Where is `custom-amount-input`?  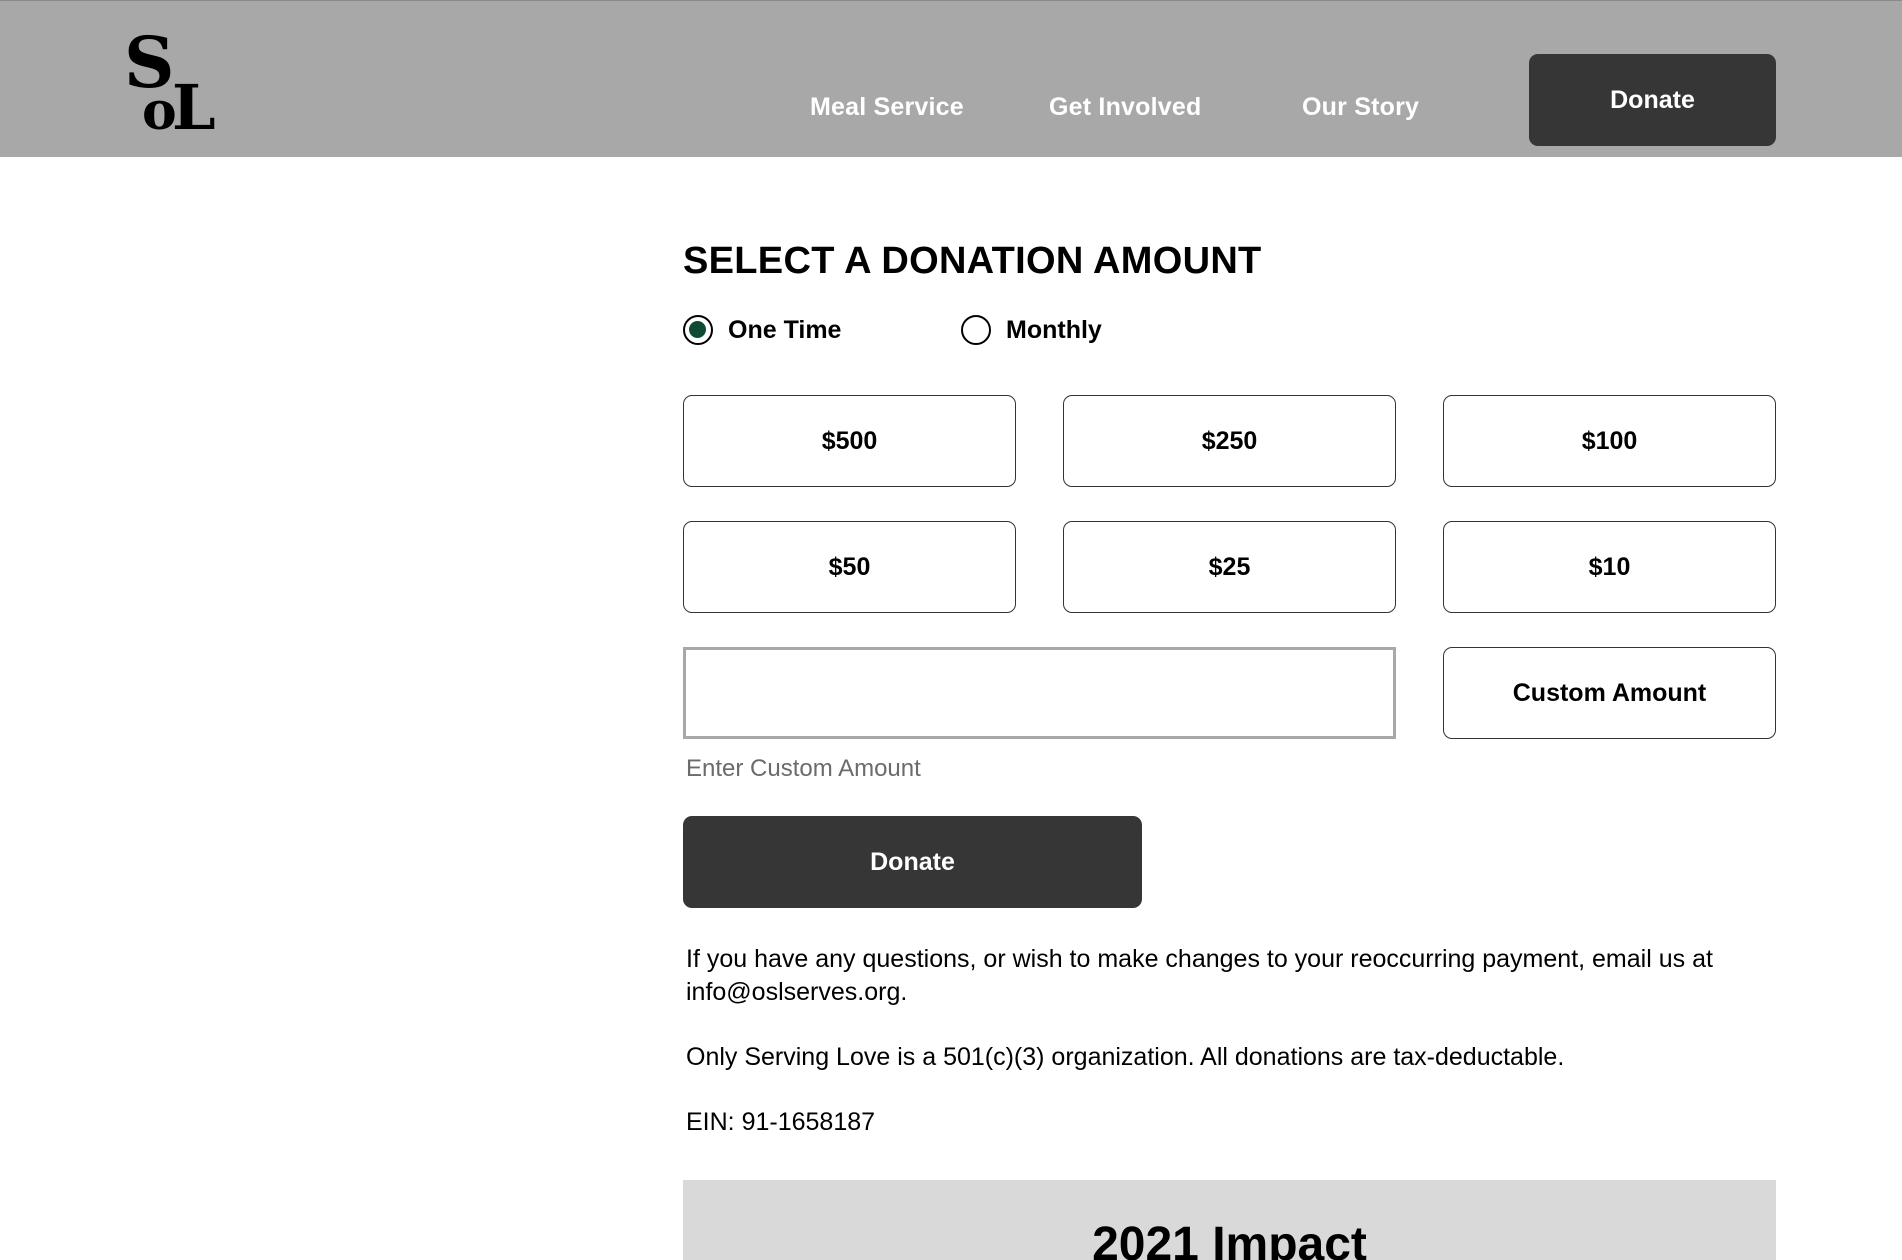 custom-amount-input is located at coordinates (1039, 693).